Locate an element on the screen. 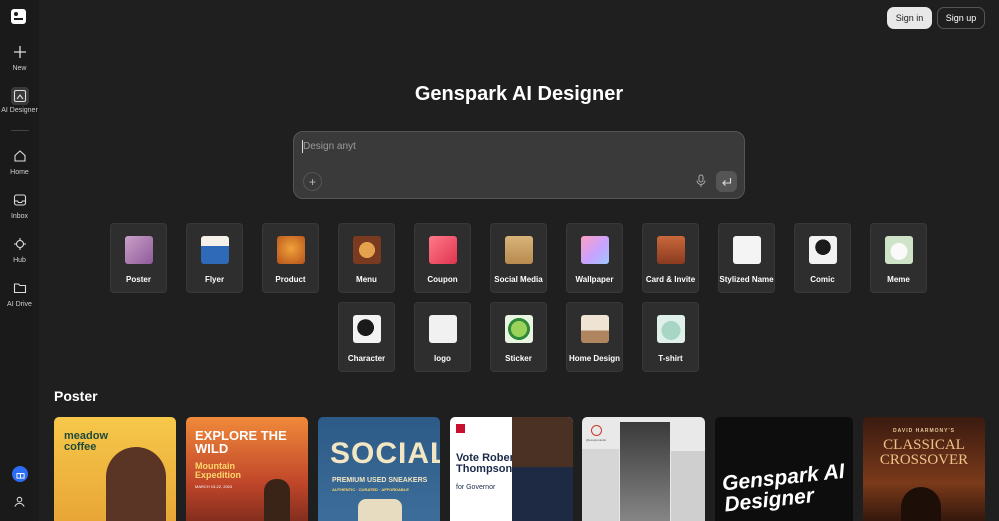  category-coupon: Coupon is located at coordinates (442, 258).